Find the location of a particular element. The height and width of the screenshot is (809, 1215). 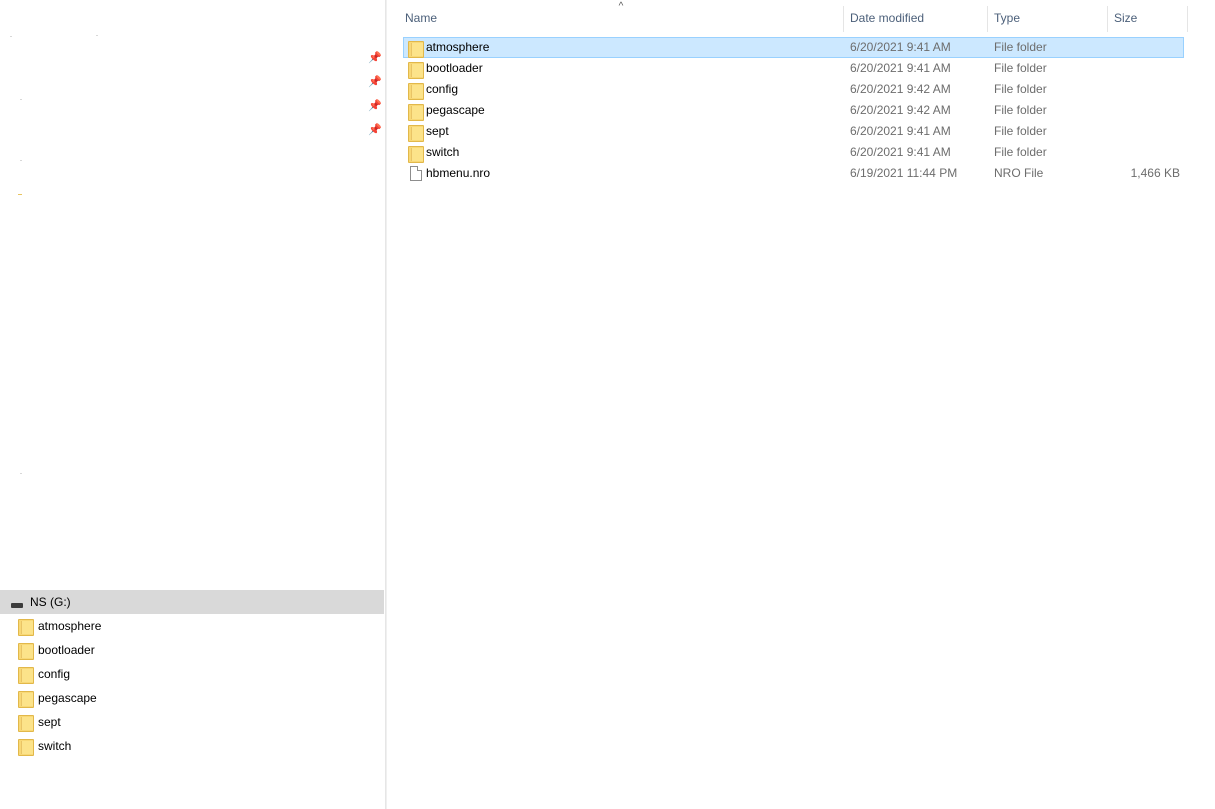

nav-item-folder: switch is located at coordinates (192, 746).